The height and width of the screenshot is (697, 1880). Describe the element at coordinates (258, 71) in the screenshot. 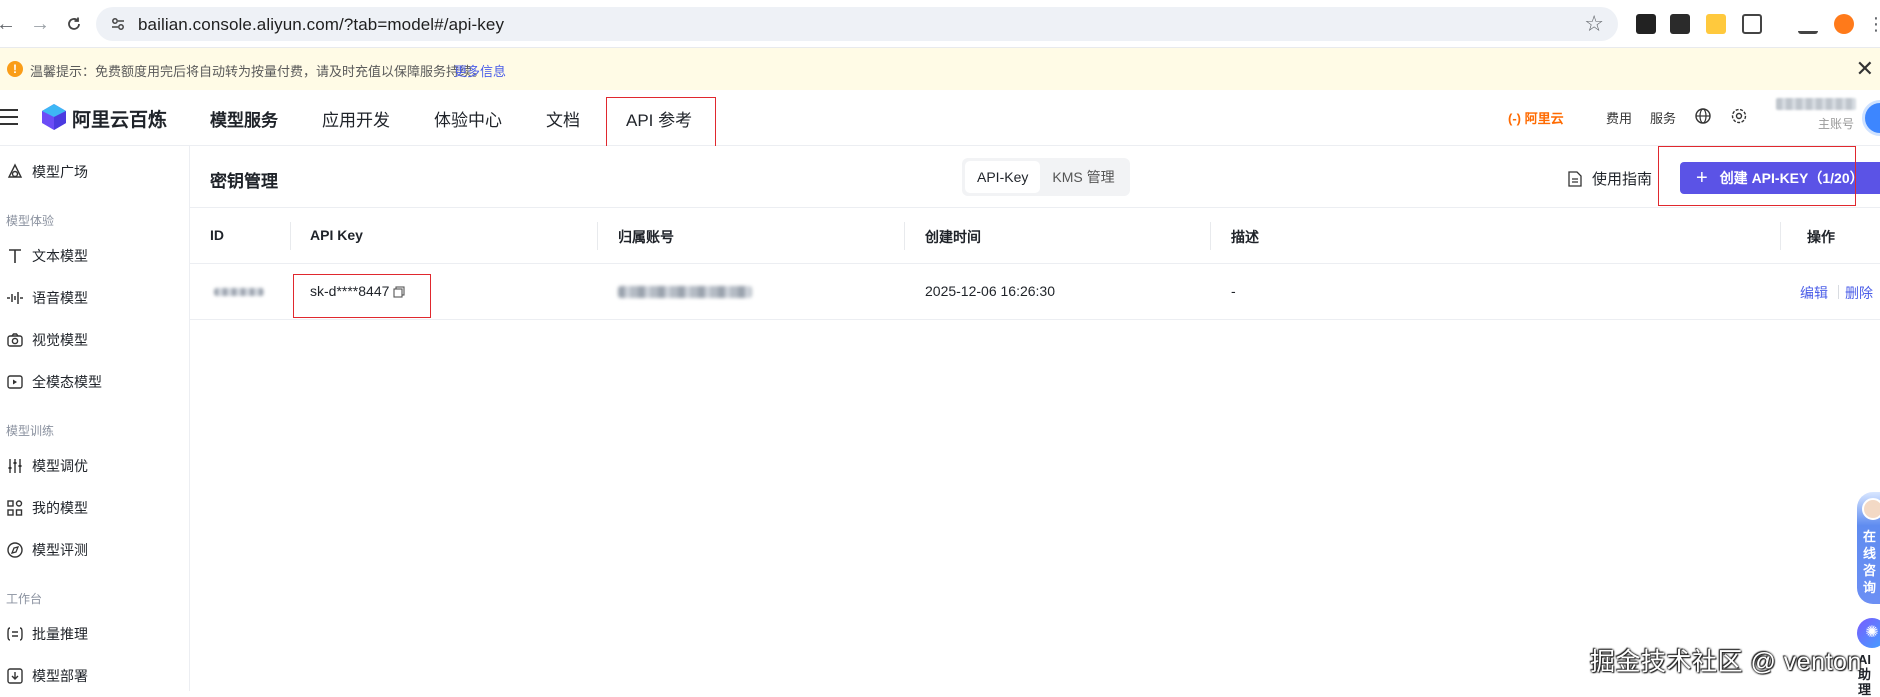

I see `notice-text: 温馨提示：免费额度用完后将自动转为按量付费，请及时充值以保障服务持续。` at that location.